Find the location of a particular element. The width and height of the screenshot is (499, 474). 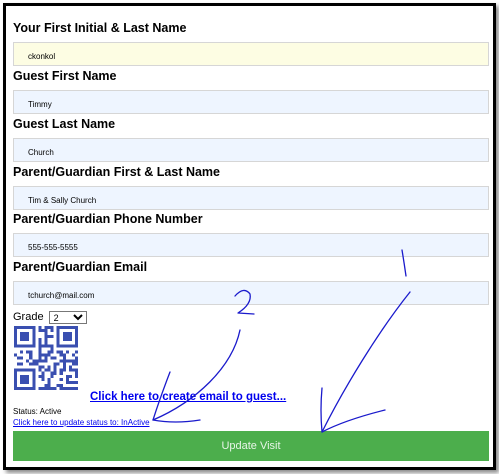

grade-label: Grade is located at coordinates (28, 317).